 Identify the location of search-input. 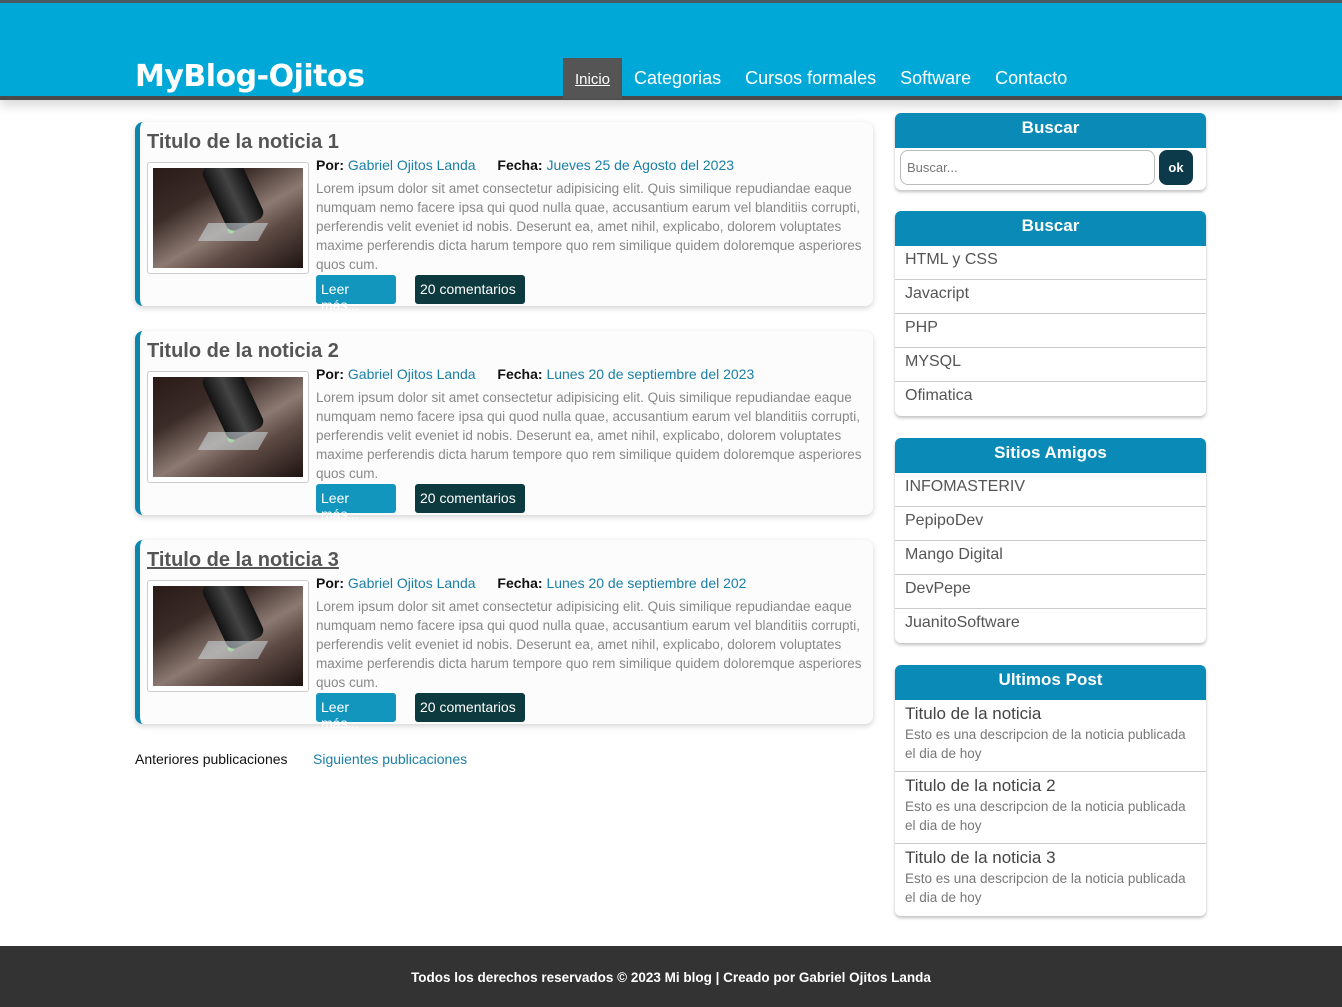
(1027, 167).